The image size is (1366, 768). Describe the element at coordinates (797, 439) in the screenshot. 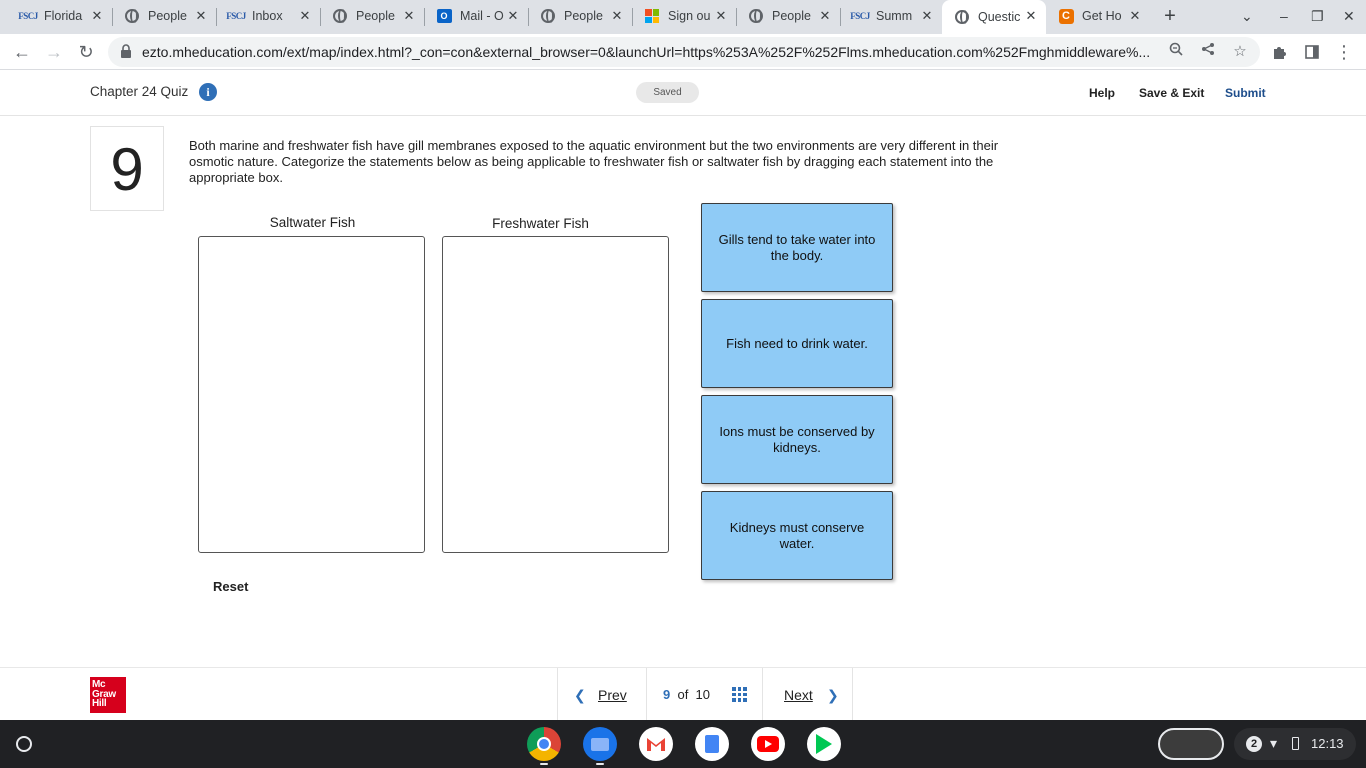

I see `statement-card: Ions must be conserved by kidneys.` at that location.